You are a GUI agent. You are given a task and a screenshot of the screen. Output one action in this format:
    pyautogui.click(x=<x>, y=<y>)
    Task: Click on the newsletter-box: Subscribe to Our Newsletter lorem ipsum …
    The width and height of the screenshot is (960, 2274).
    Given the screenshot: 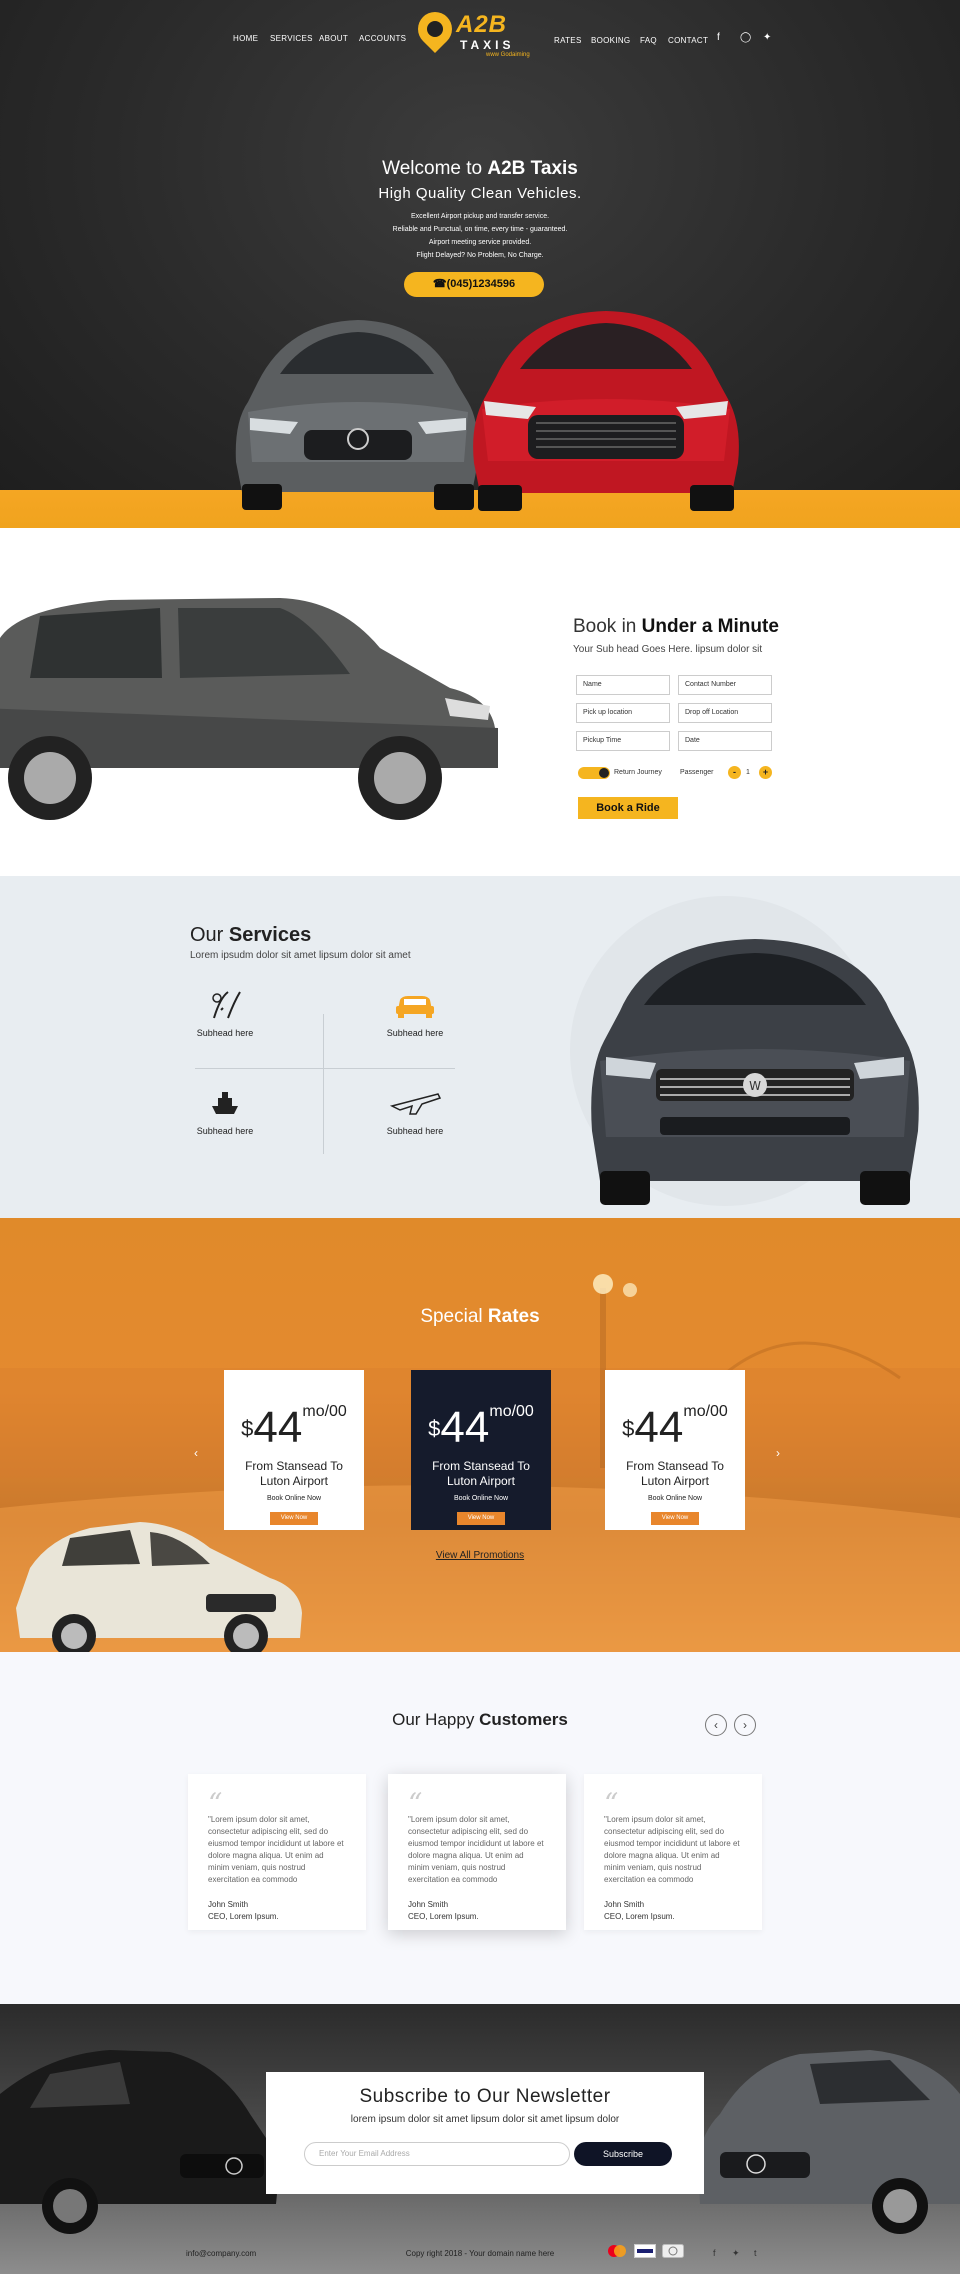 What is the action you would take?
    pyautogui.click(x=485, y=2133)
    